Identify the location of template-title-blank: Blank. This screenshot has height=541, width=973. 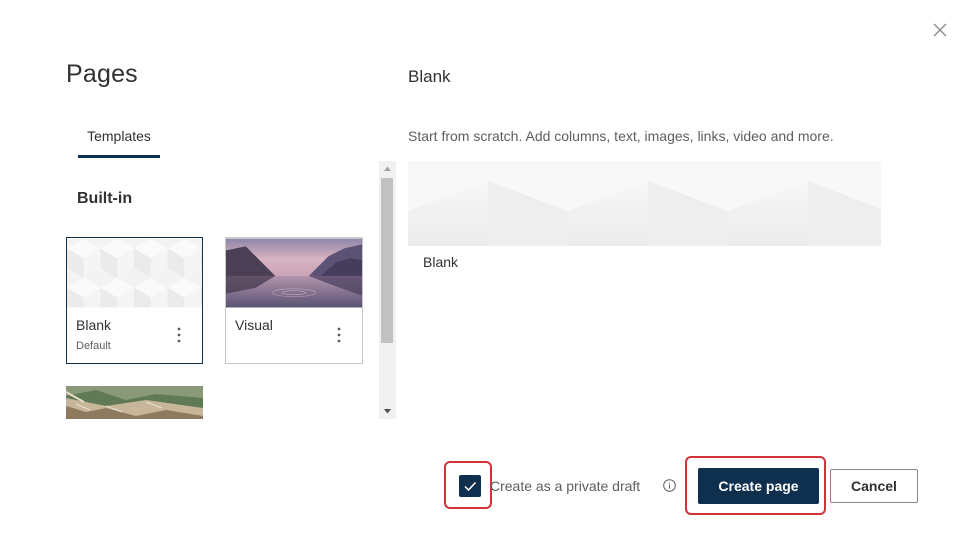
(94, 325).